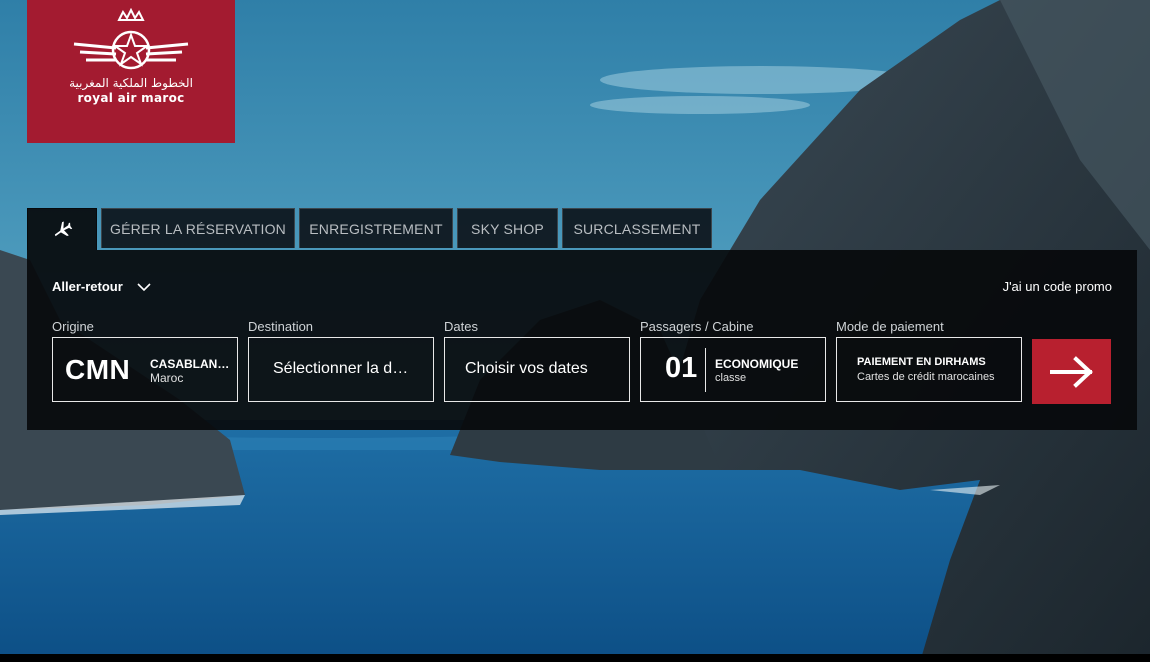  What do you see at coordinates (131, 98) in the screenshot?
I see `brand-name: royal air maroc` at bounding box center [131, 98].